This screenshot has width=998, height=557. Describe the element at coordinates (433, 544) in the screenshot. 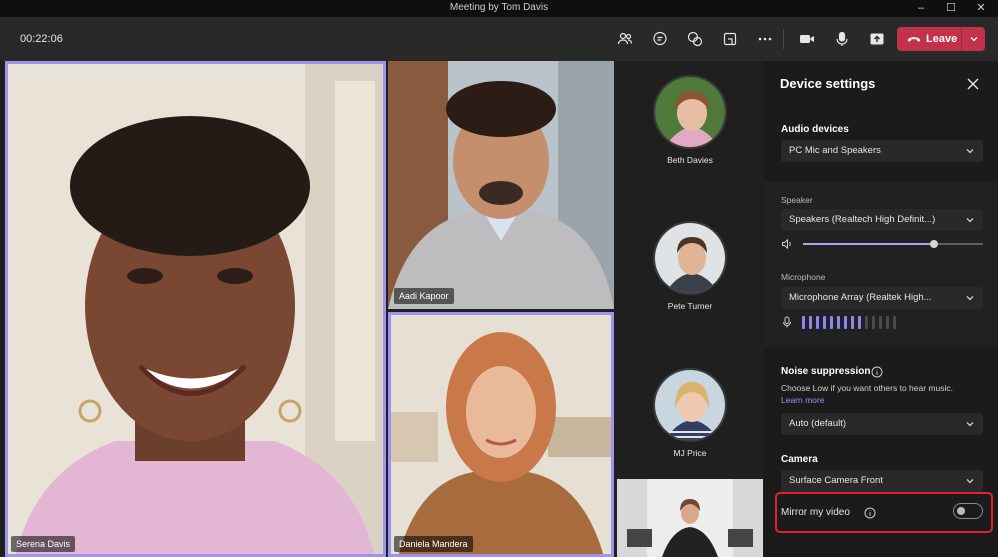

I see `name-tag: Daniela Mandera` at that location.